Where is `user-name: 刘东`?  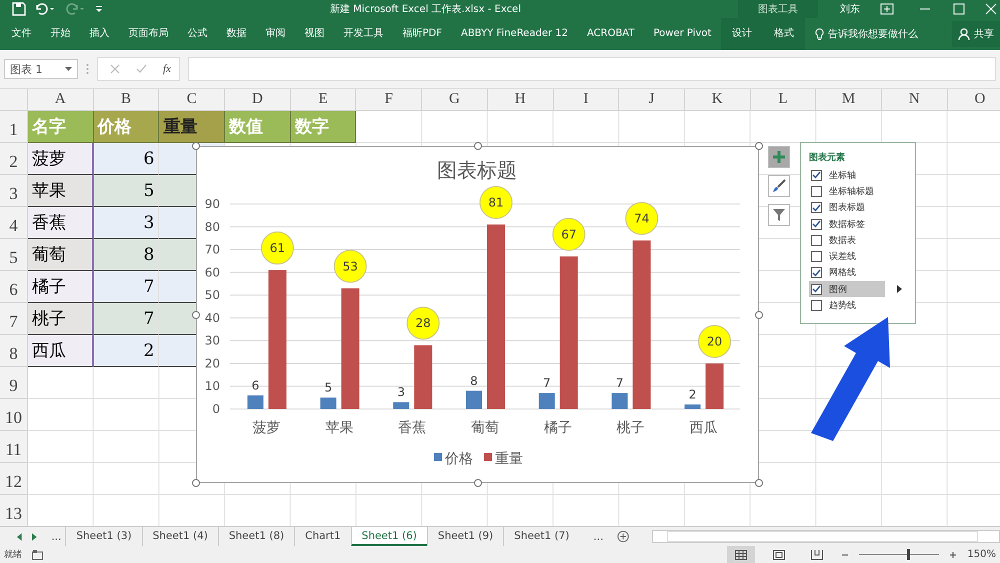 user-name: 刘东 is located at coordinates (850, 9).